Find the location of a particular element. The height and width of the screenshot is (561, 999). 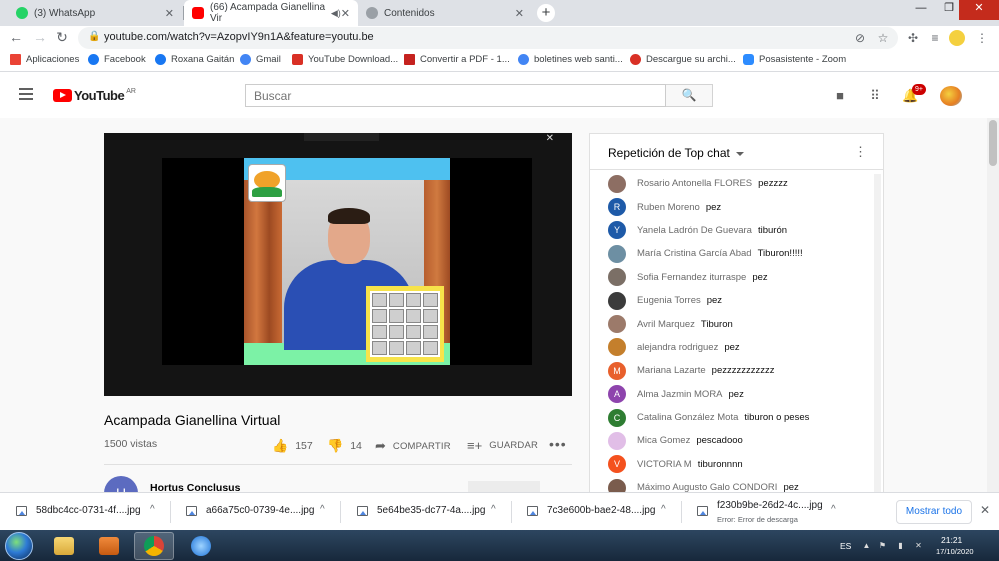

search-box is located at coordinates (455, 95).